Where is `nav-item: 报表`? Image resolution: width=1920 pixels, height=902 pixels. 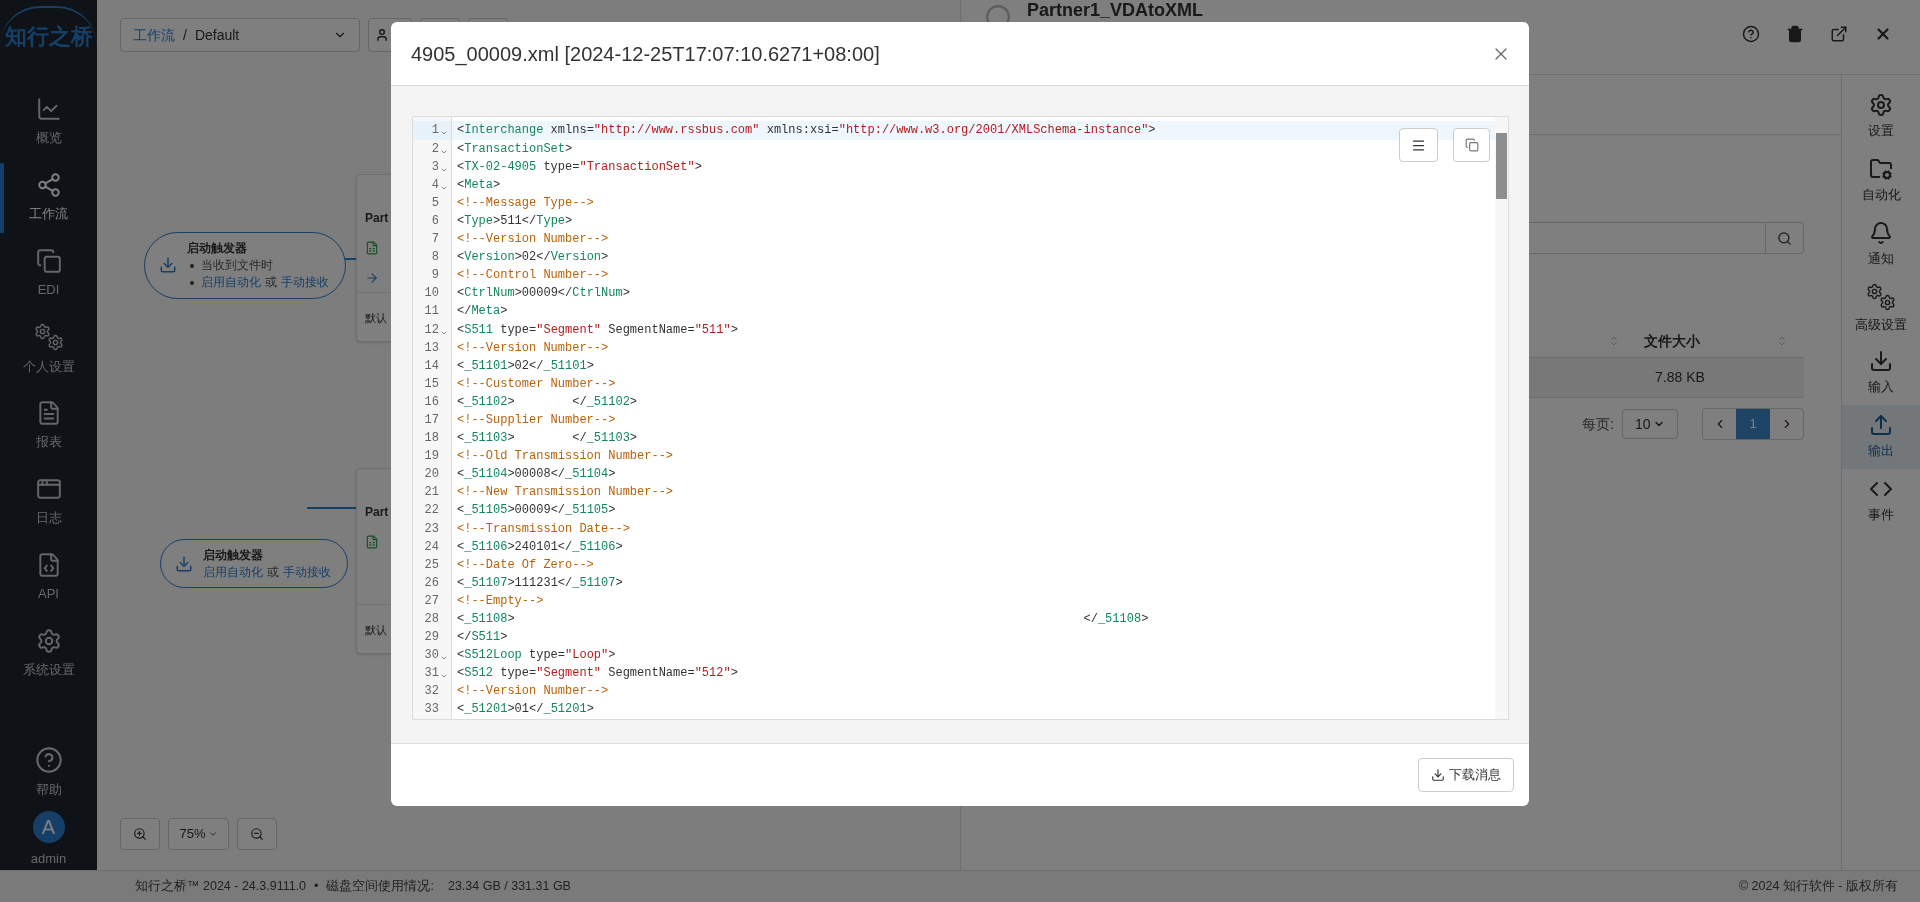
nav-item: 报表 is located at coordinates (48, 426).